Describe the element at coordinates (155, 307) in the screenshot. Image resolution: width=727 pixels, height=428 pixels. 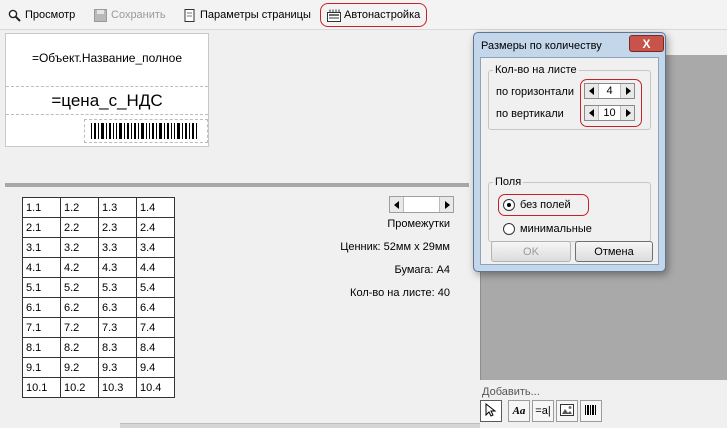
I see `table-cell: 6.4` at that location.